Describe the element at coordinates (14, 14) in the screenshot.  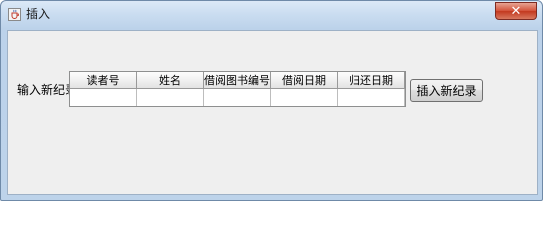
I see `java-cup-icon` at that location.